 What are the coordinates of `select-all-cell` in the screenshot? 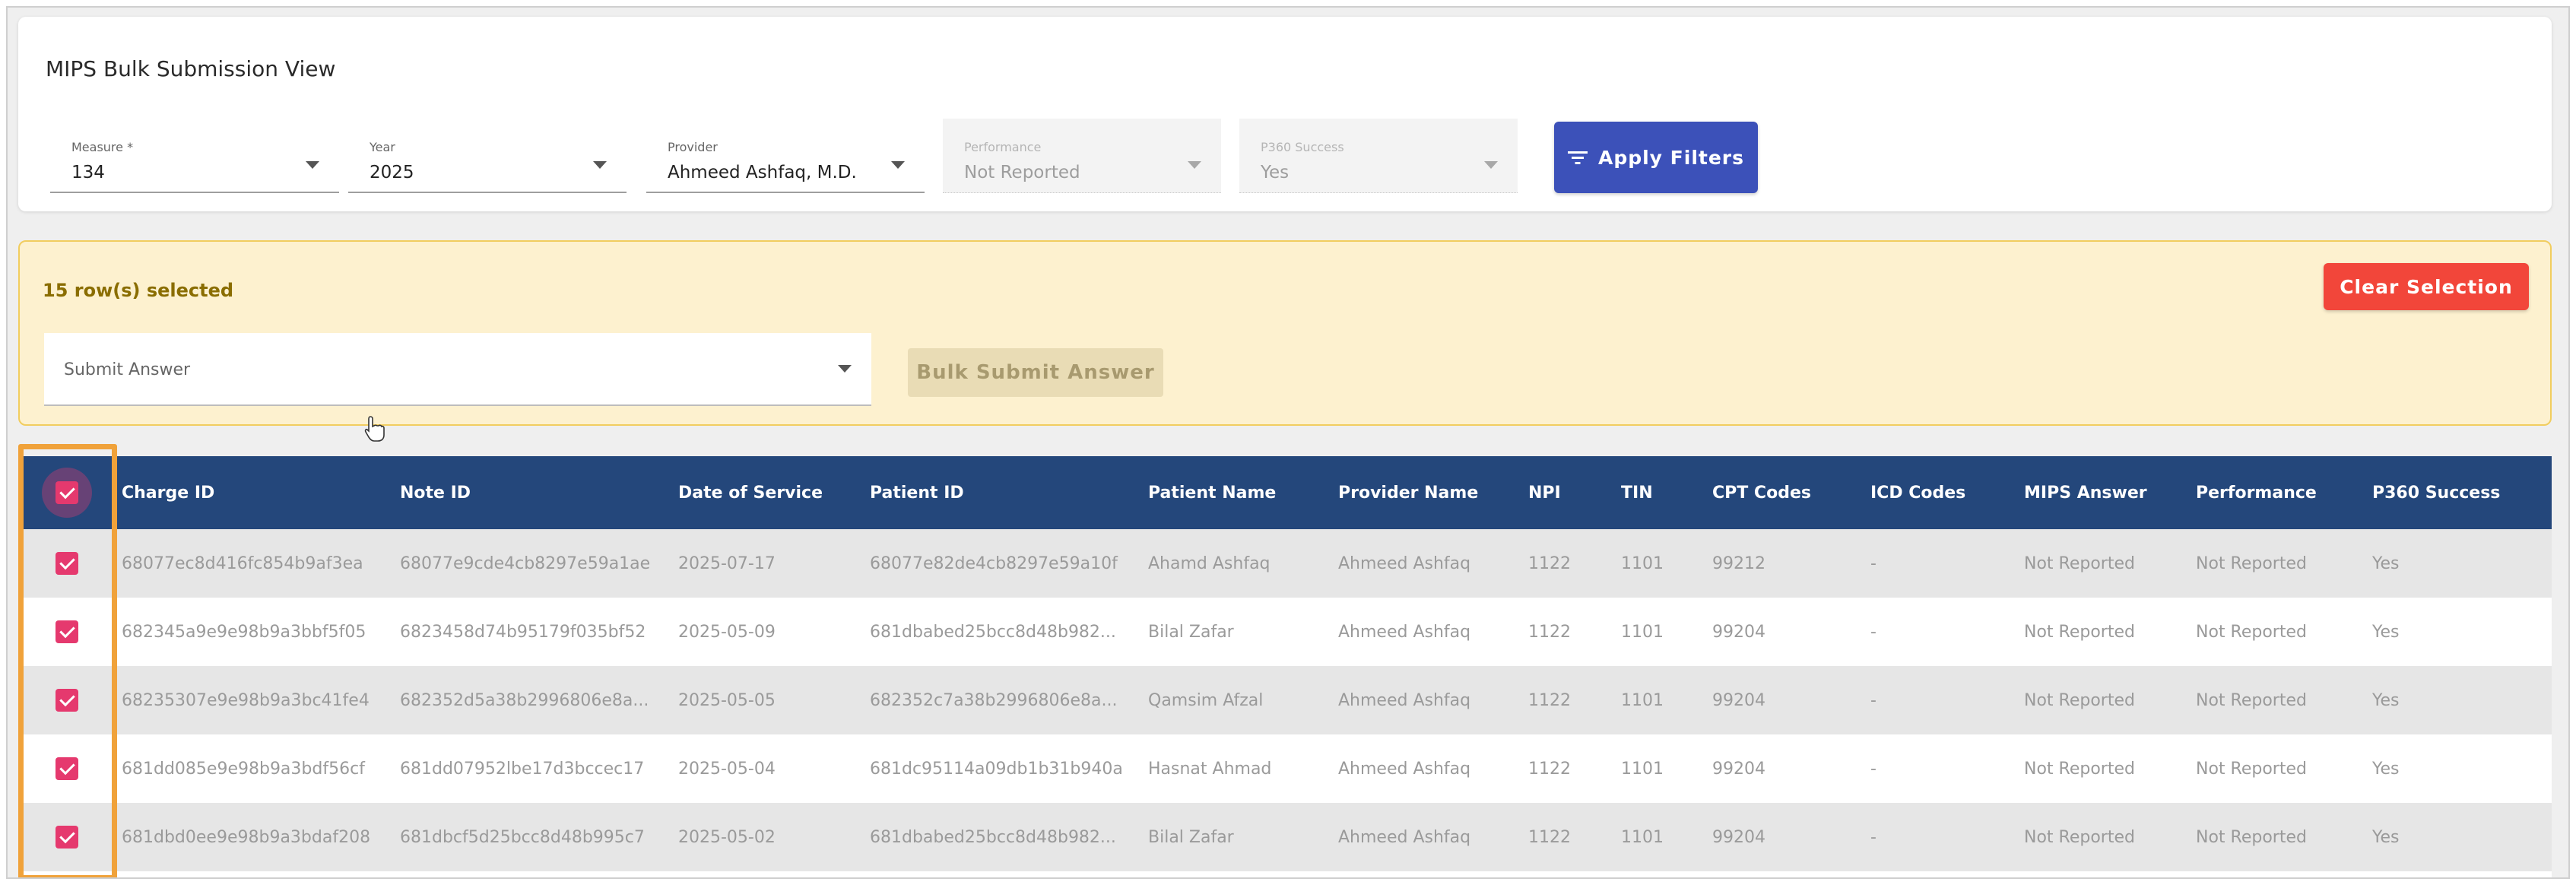 It's located at (67, 492).